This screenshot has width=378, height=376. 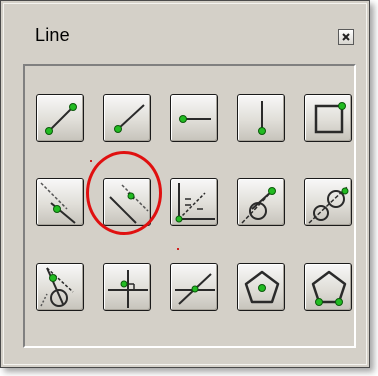 I want to click on ray-tool-button, so click(x=127, y=118).